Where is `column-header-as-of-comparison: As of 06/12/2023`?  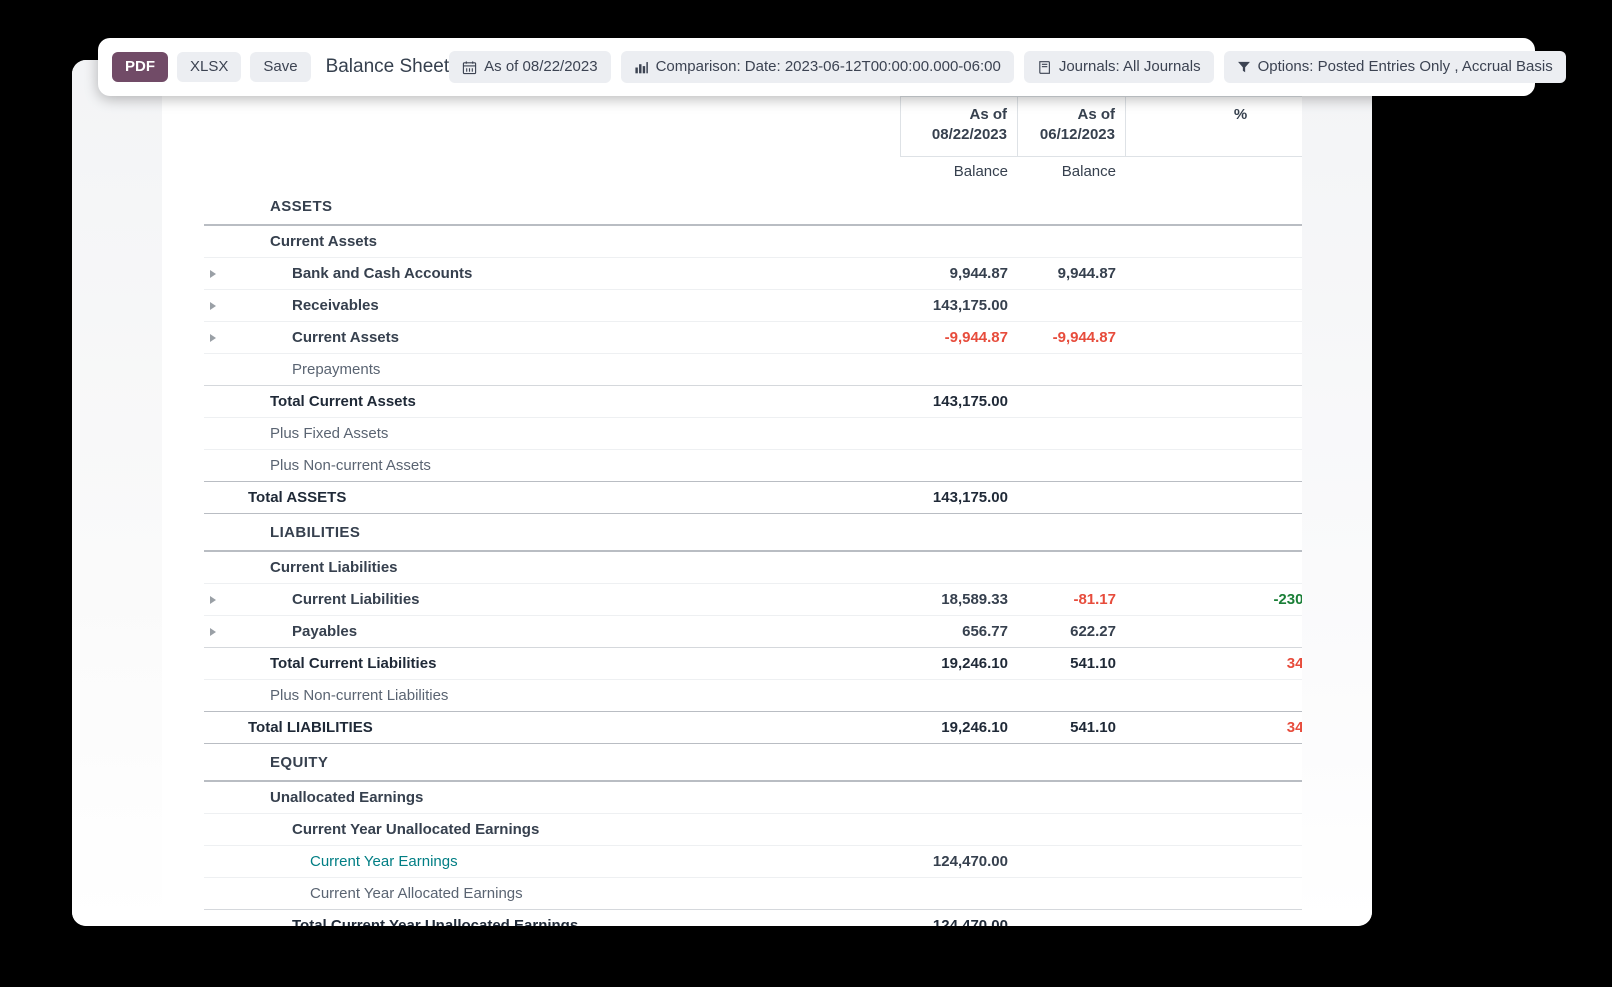
column-header-as-of-comparison: As of 06/12/2023 is located at coordinates (1072, 126).